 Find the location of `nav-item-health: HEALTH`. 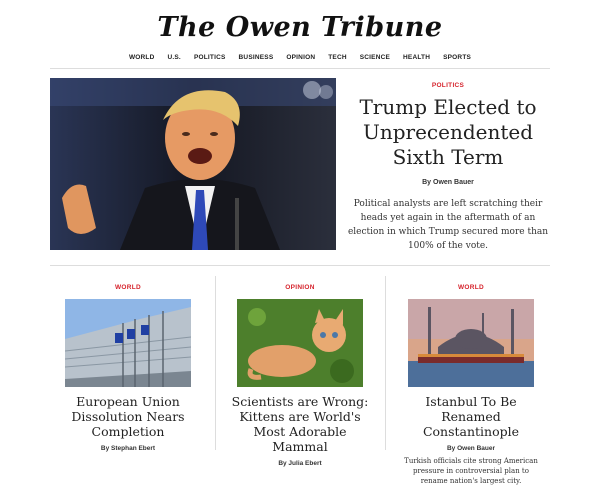

nav-item-health: HEALTH is located at coordinates (416, 61).